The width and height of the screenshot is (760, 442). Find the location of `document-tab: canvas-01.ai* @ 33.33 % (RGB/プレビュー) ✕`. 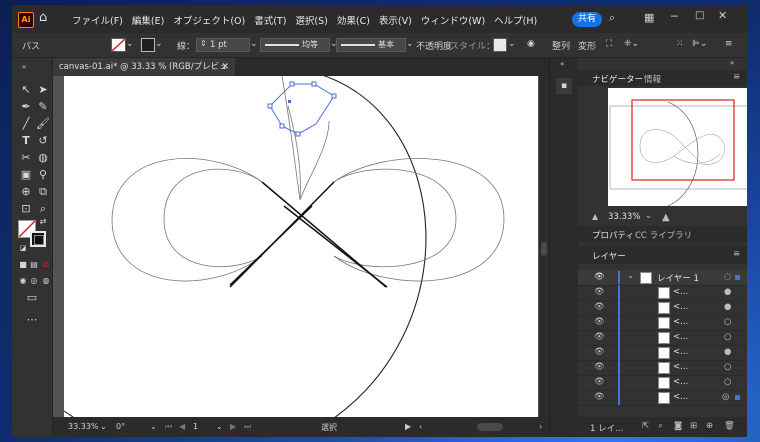

document-tab: canvas-01.ai* @ 33.33 % (RGB/プレビュー) ✕ is located at coordinates (144, 74).